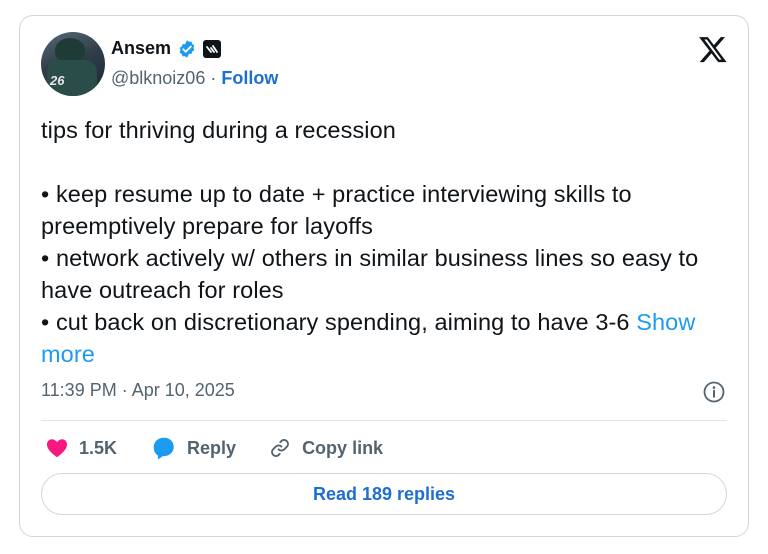  Describe the element at coordinates (73, 64) in the screenshot. I see `avatar: 26` at that location.